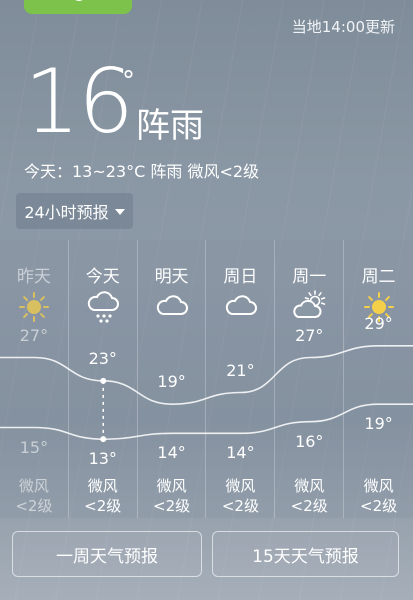 The image size is (413, 600). I want to click on fifteen-day-forecast-button: 15天天气预报, so click(305, 554).